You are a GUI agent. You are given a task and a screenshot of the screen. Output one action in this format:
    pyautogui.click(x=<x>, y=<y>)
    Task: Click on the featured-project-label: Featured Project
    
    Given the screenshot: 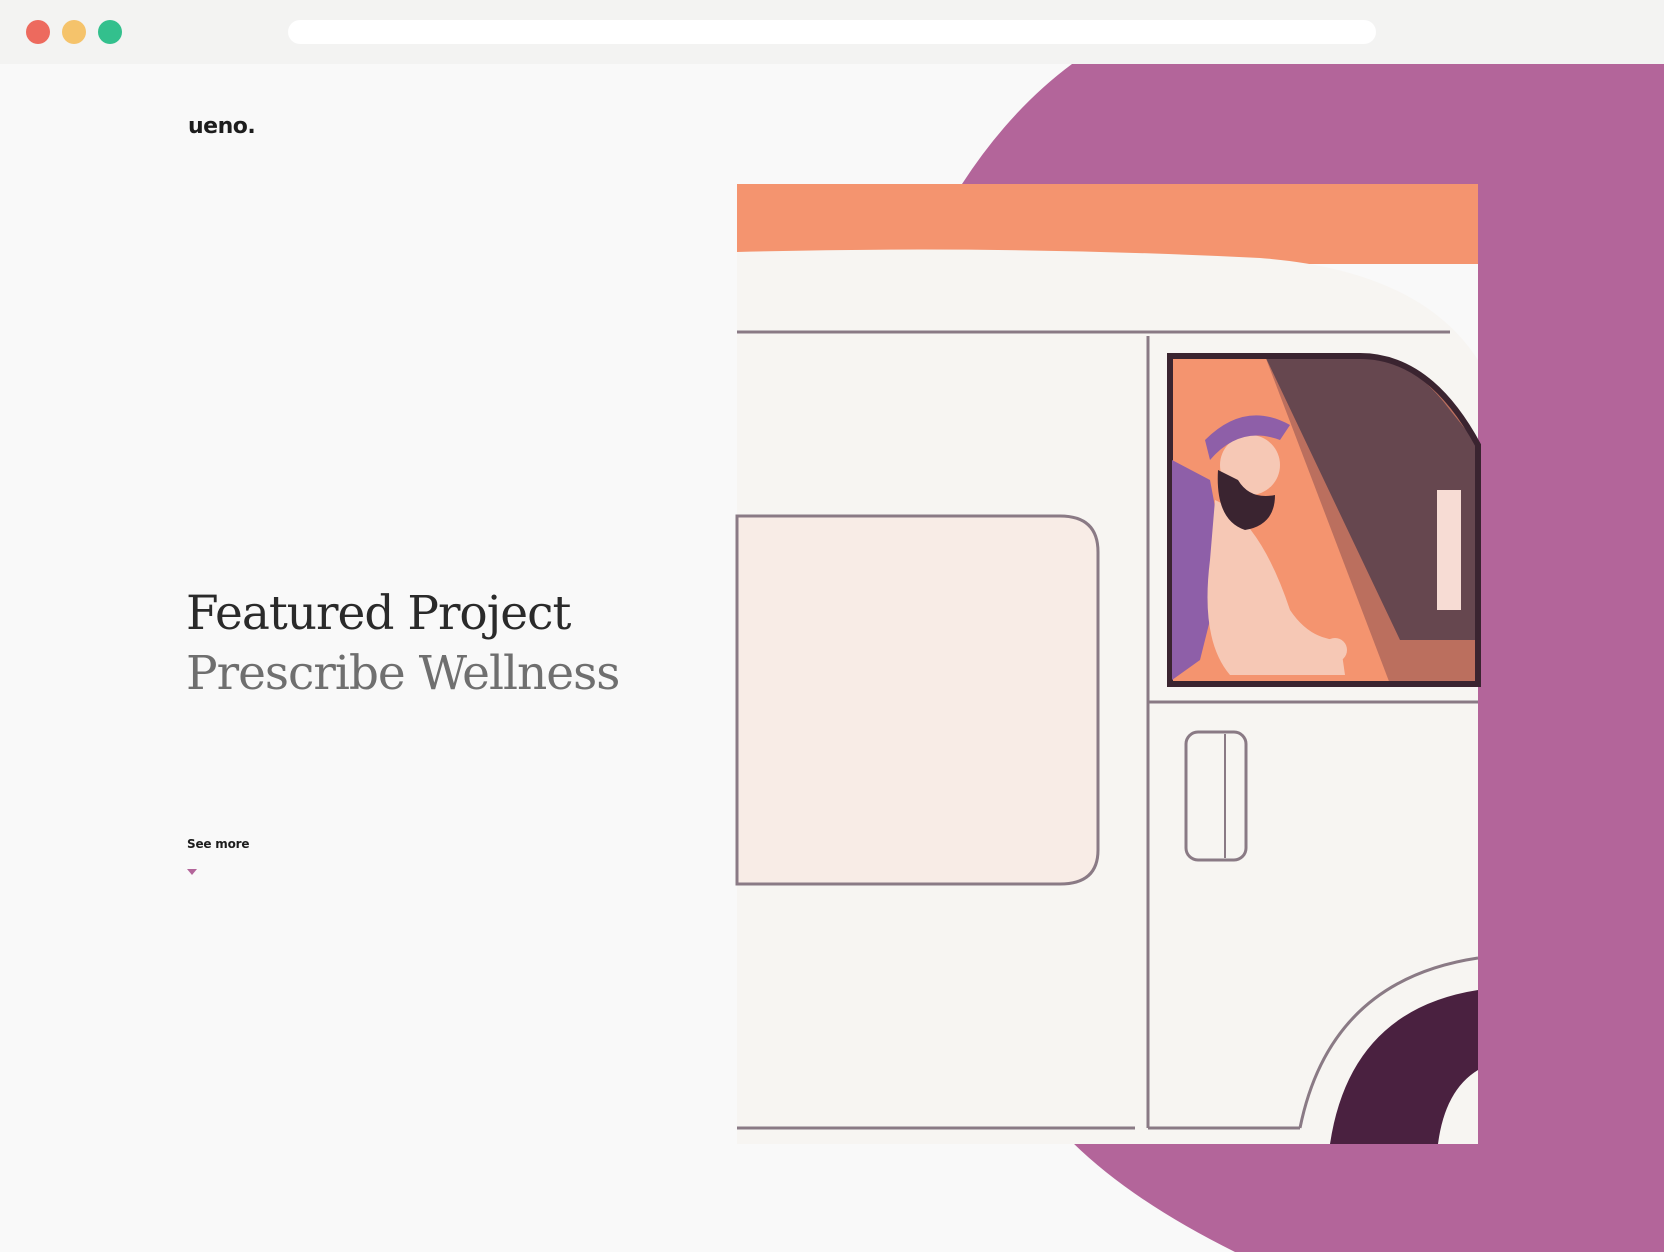 What is the action you would take?
    pyautogui.click(x=378, y=613)
    